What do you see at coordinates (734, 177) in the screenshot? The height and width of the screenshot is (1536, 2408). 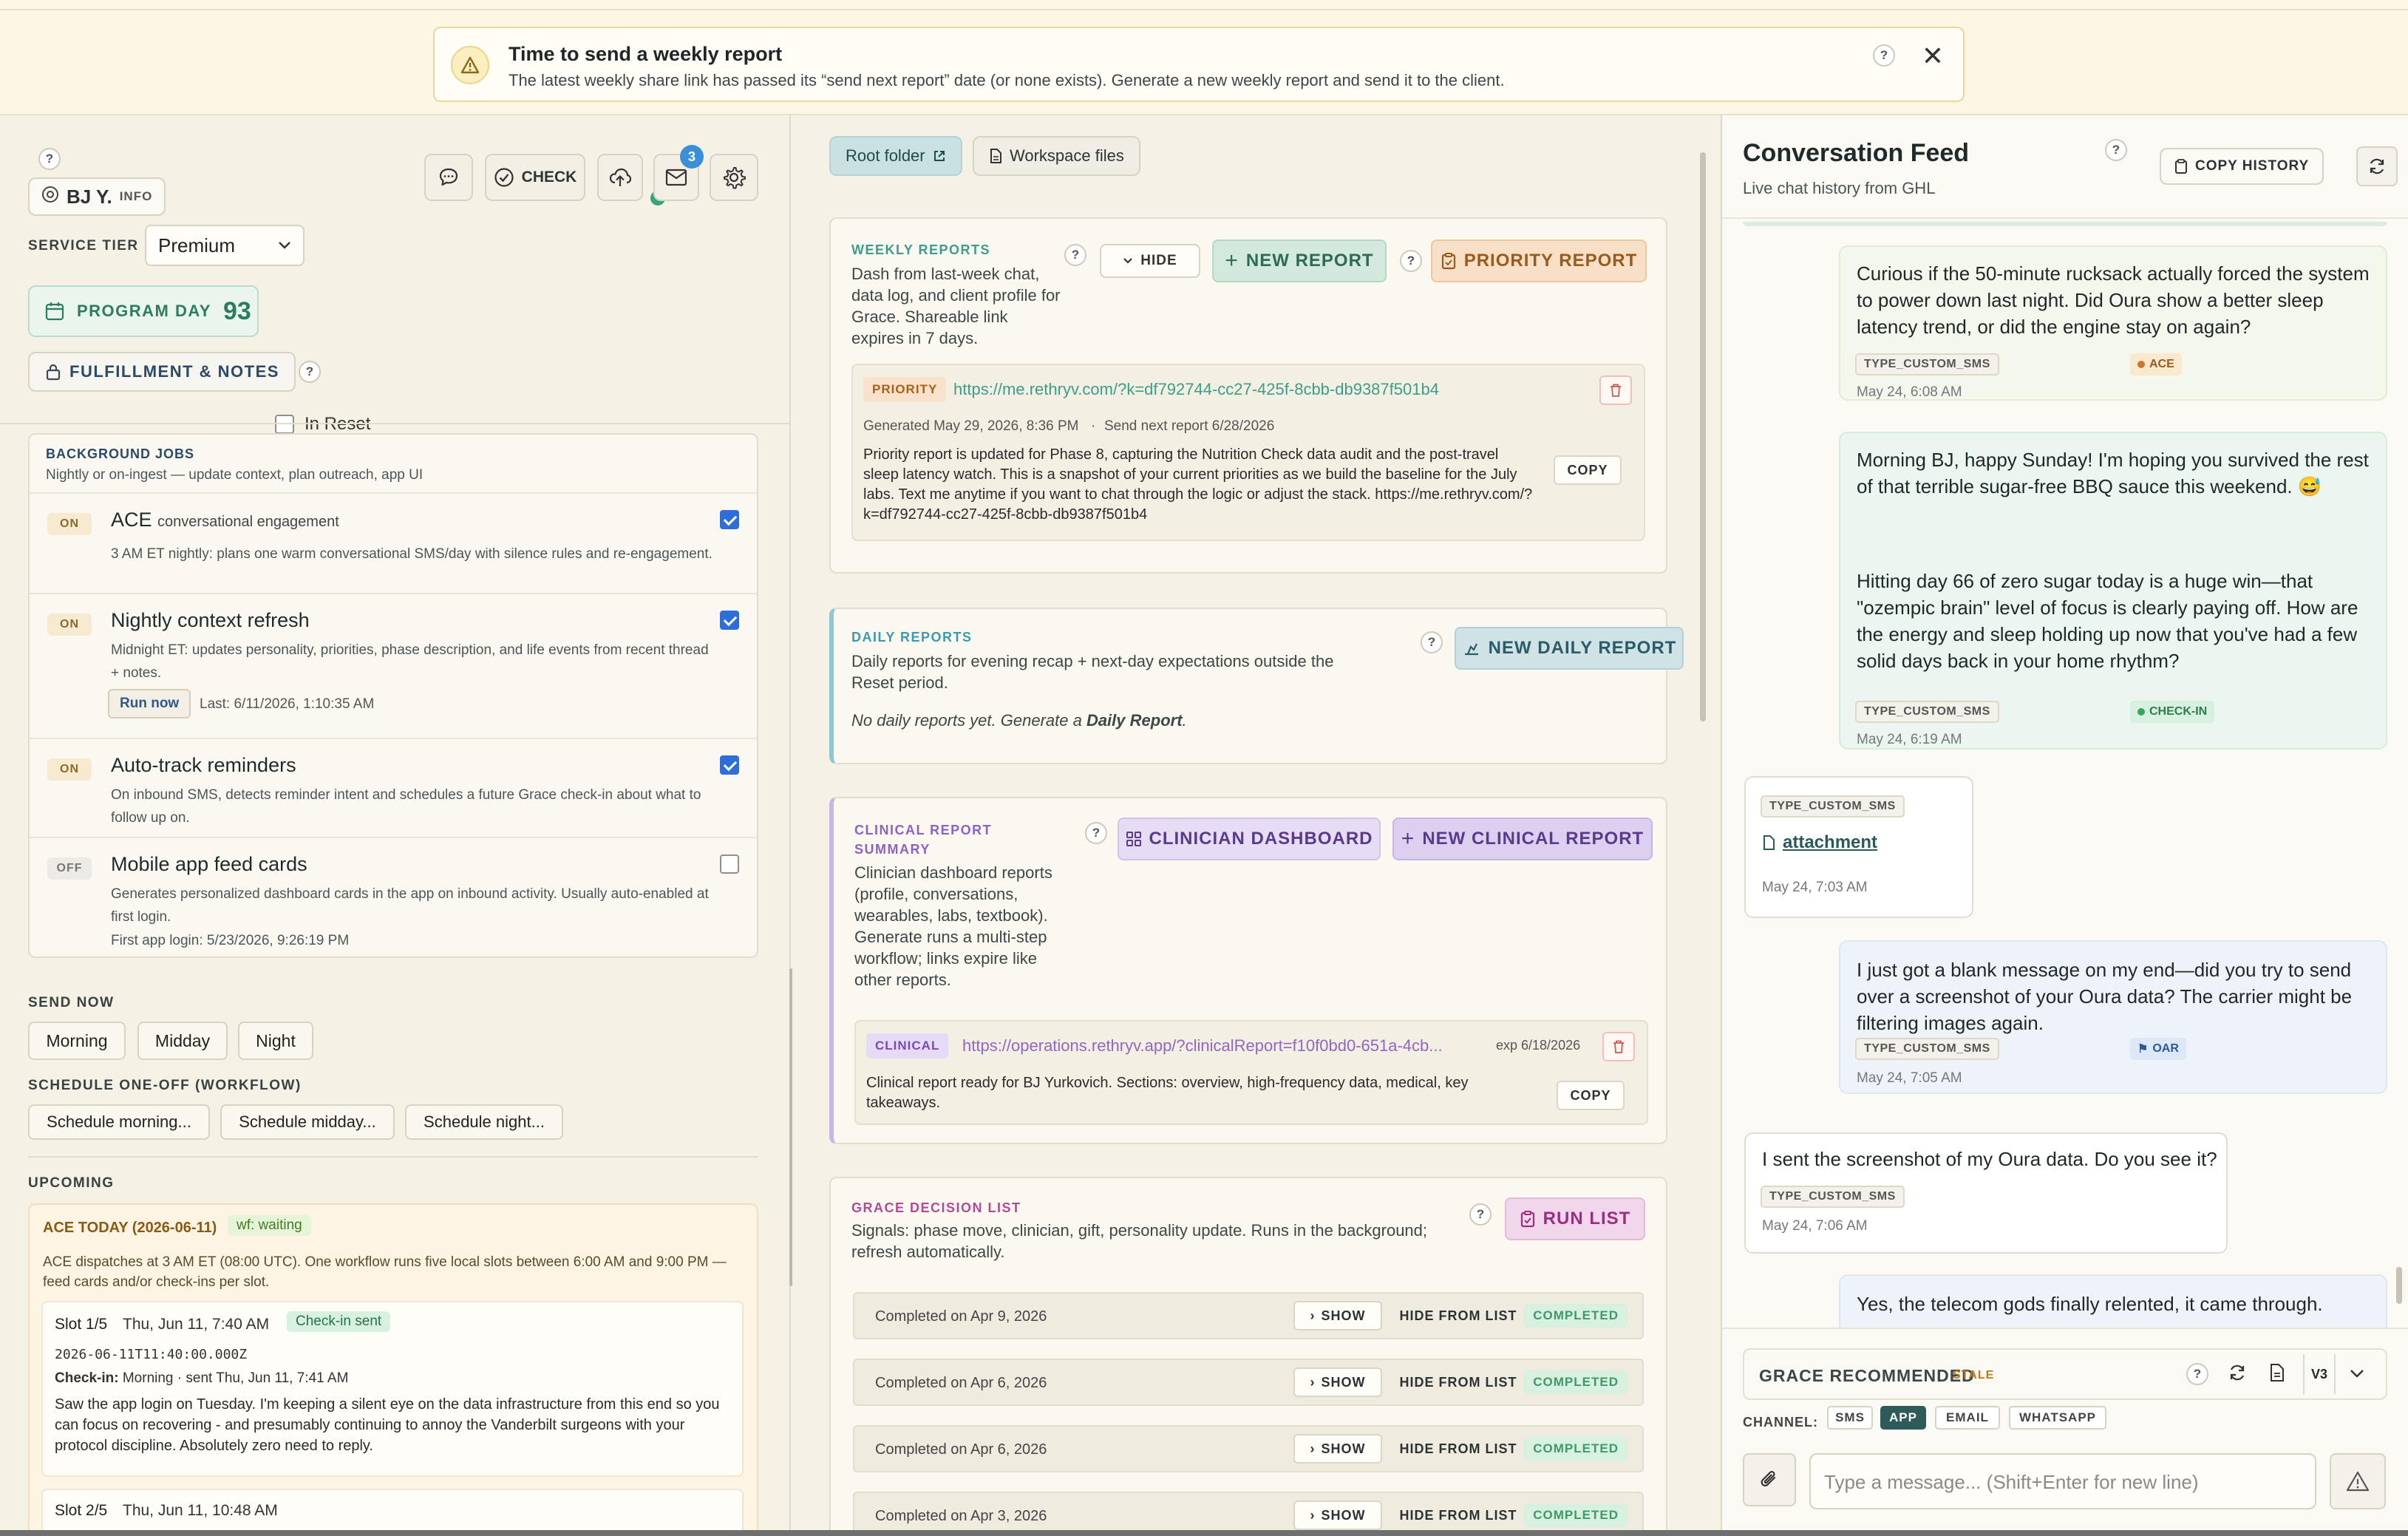 I see `settings-button` at bounding box center [734, 177].